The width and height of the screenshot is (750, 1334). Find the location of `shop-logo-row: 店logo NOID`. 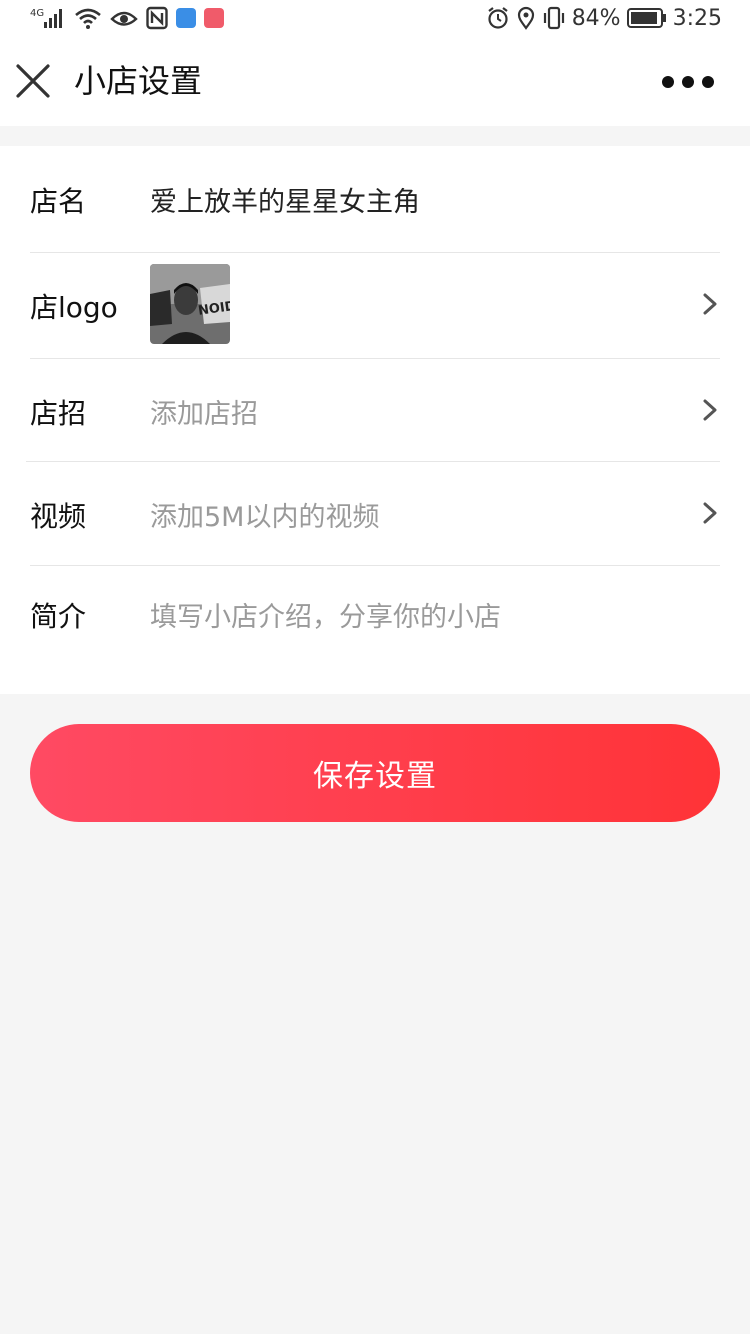

shop-logo-row: 店logo NOID is located at coordinates (375, 304).